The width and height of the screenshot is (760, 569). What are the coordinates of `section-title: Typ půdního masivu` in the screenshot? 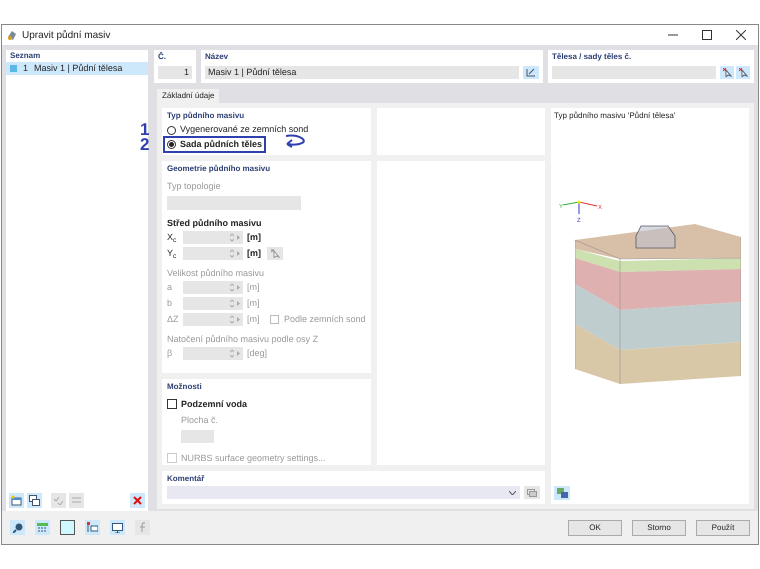 It's located at (206, 116).